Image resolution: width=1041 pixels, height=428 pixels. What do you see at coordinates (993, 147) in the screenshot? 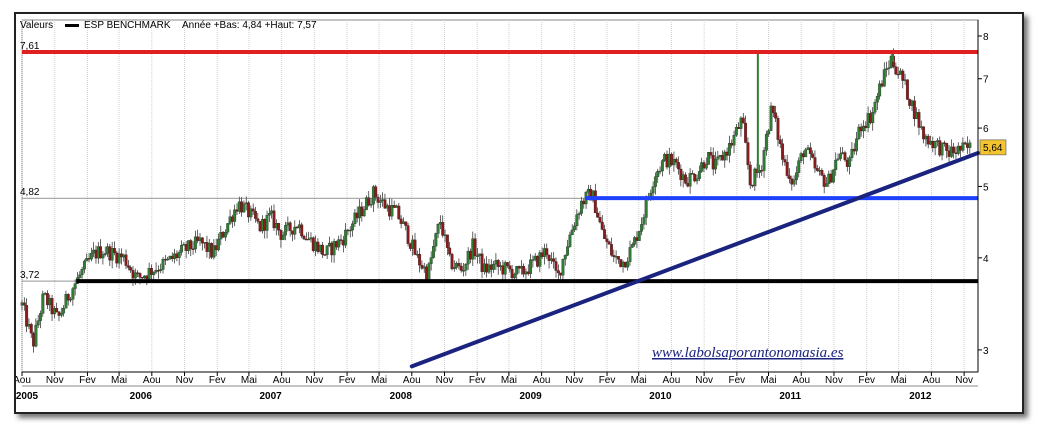
I see `last-value-badge: 5,64` at bounding box center [993, 147].